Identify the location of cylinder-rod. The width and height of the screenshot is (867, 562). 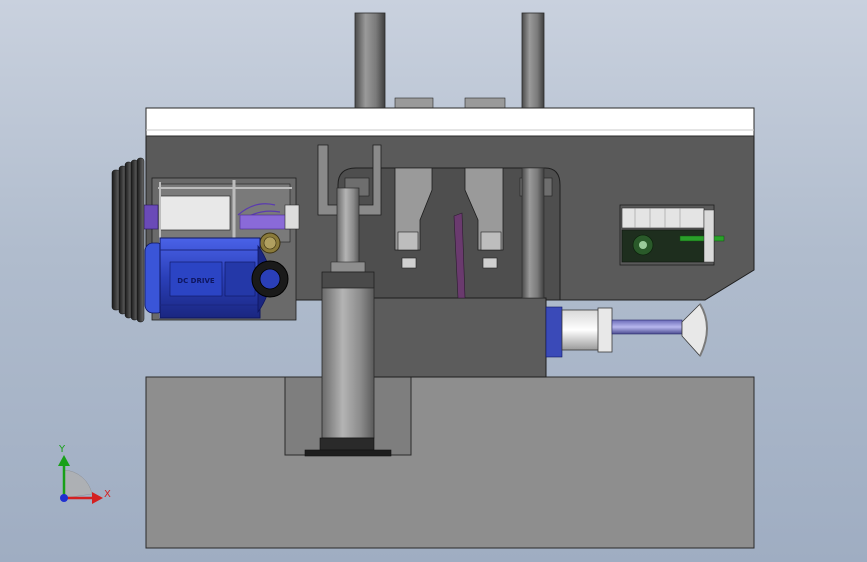
(647, 327).